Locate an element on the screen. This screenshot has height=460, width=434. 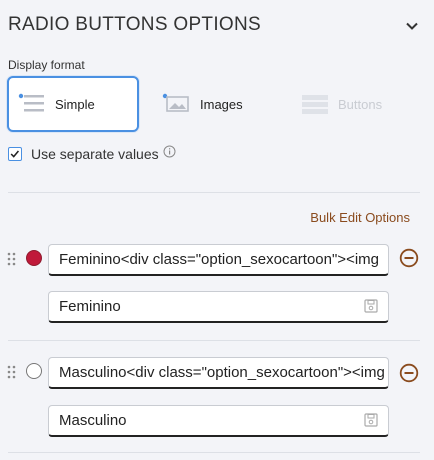
info-icon is located at coordinates (169, 151).